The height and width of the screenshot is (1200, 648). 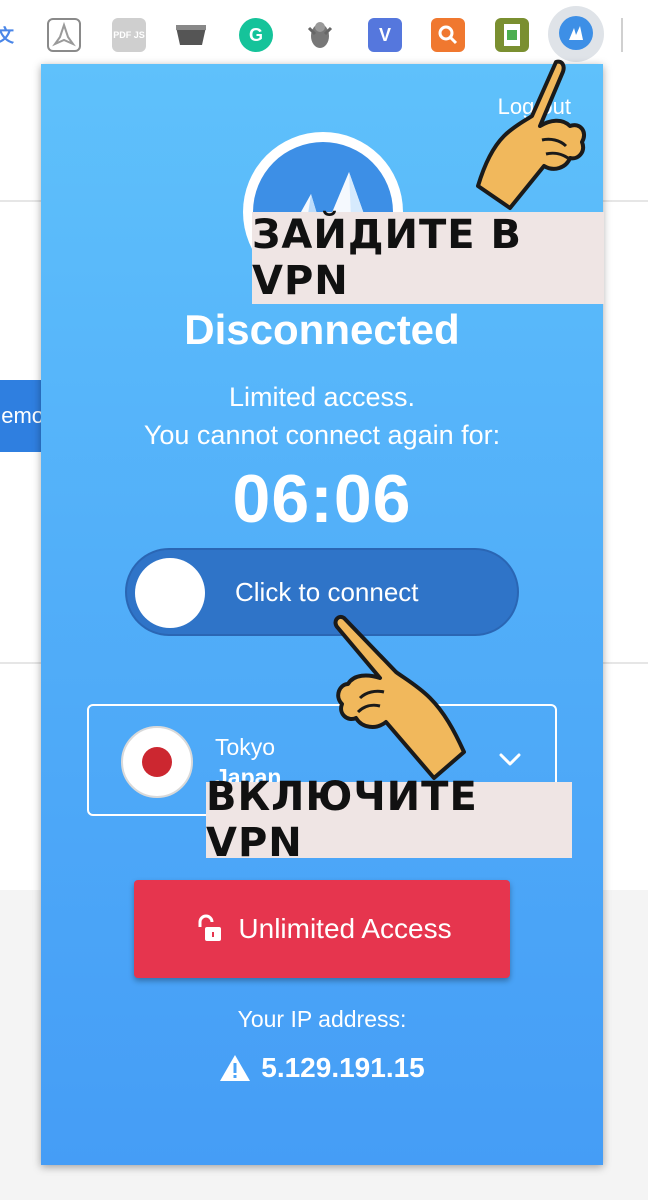 I want to click on annotation-enable-vpn: ВКЛЮЧИТЕ VPN, so click(x=389, y=820).